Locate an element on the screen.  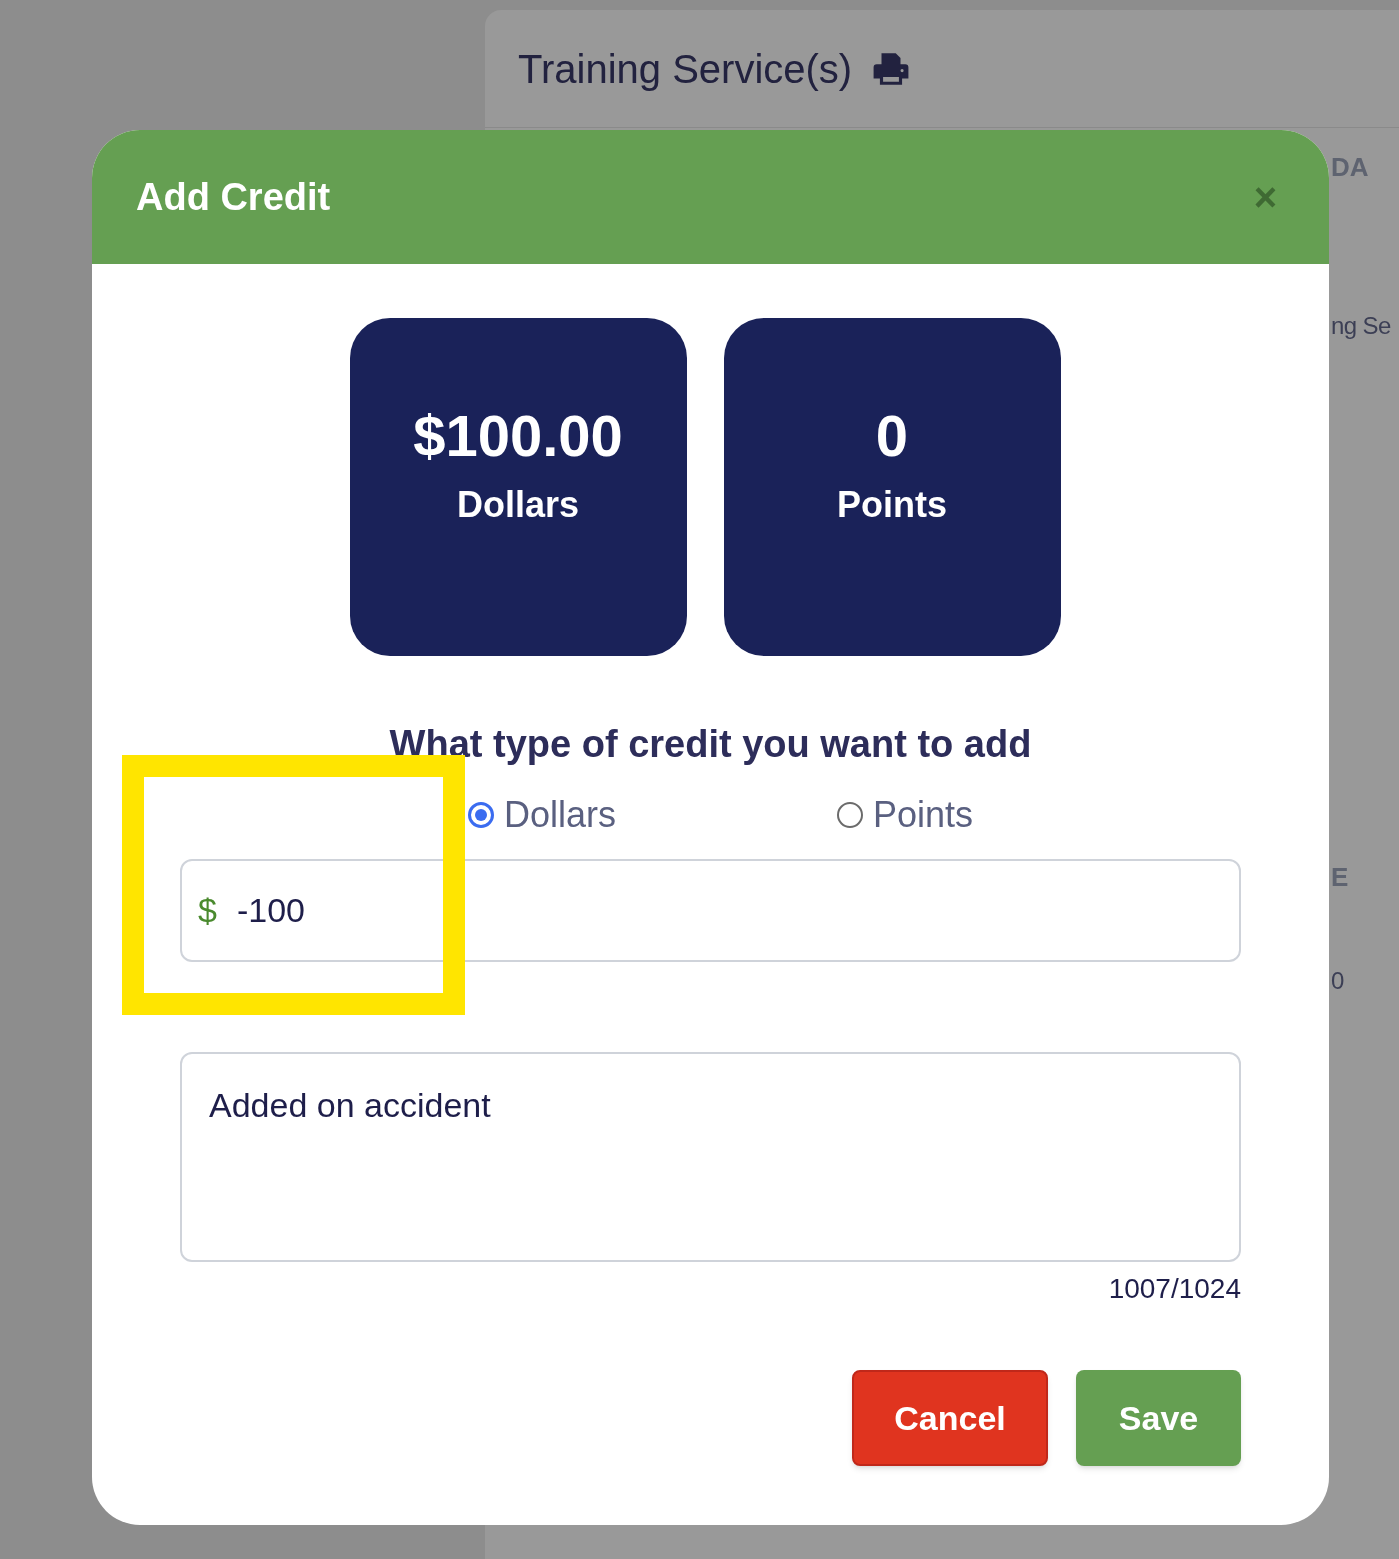
cancel-button: Cancel is located at coordinates (950, 1418).